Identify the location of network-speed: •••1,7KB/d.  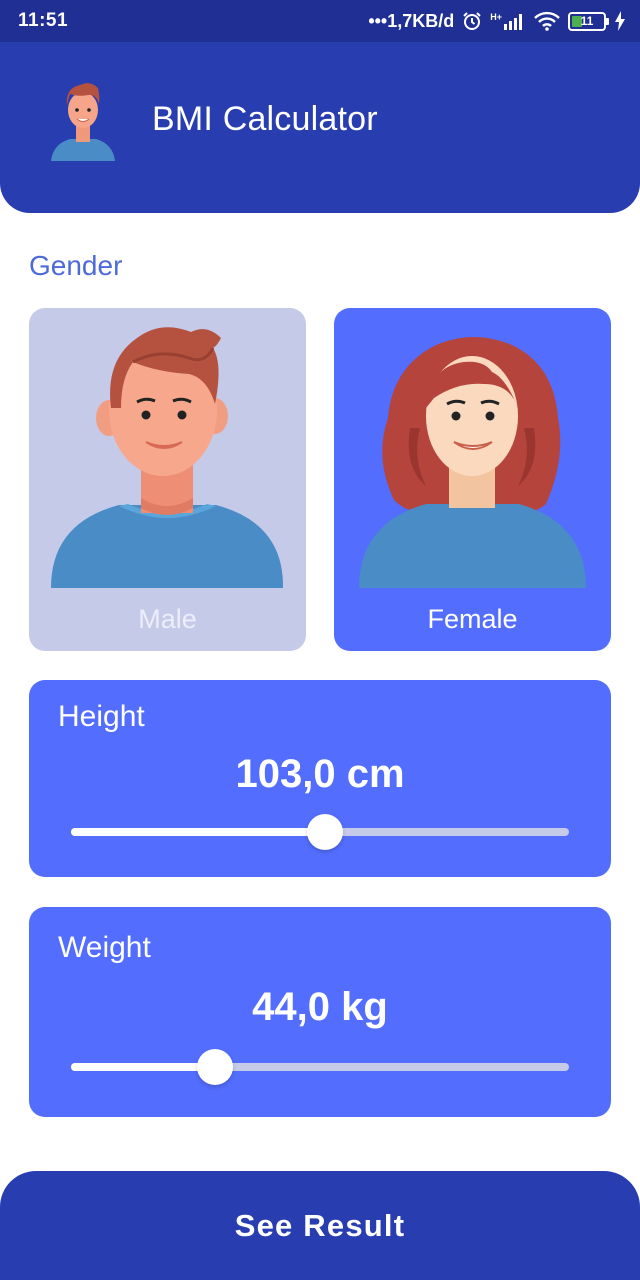
(411, 20).